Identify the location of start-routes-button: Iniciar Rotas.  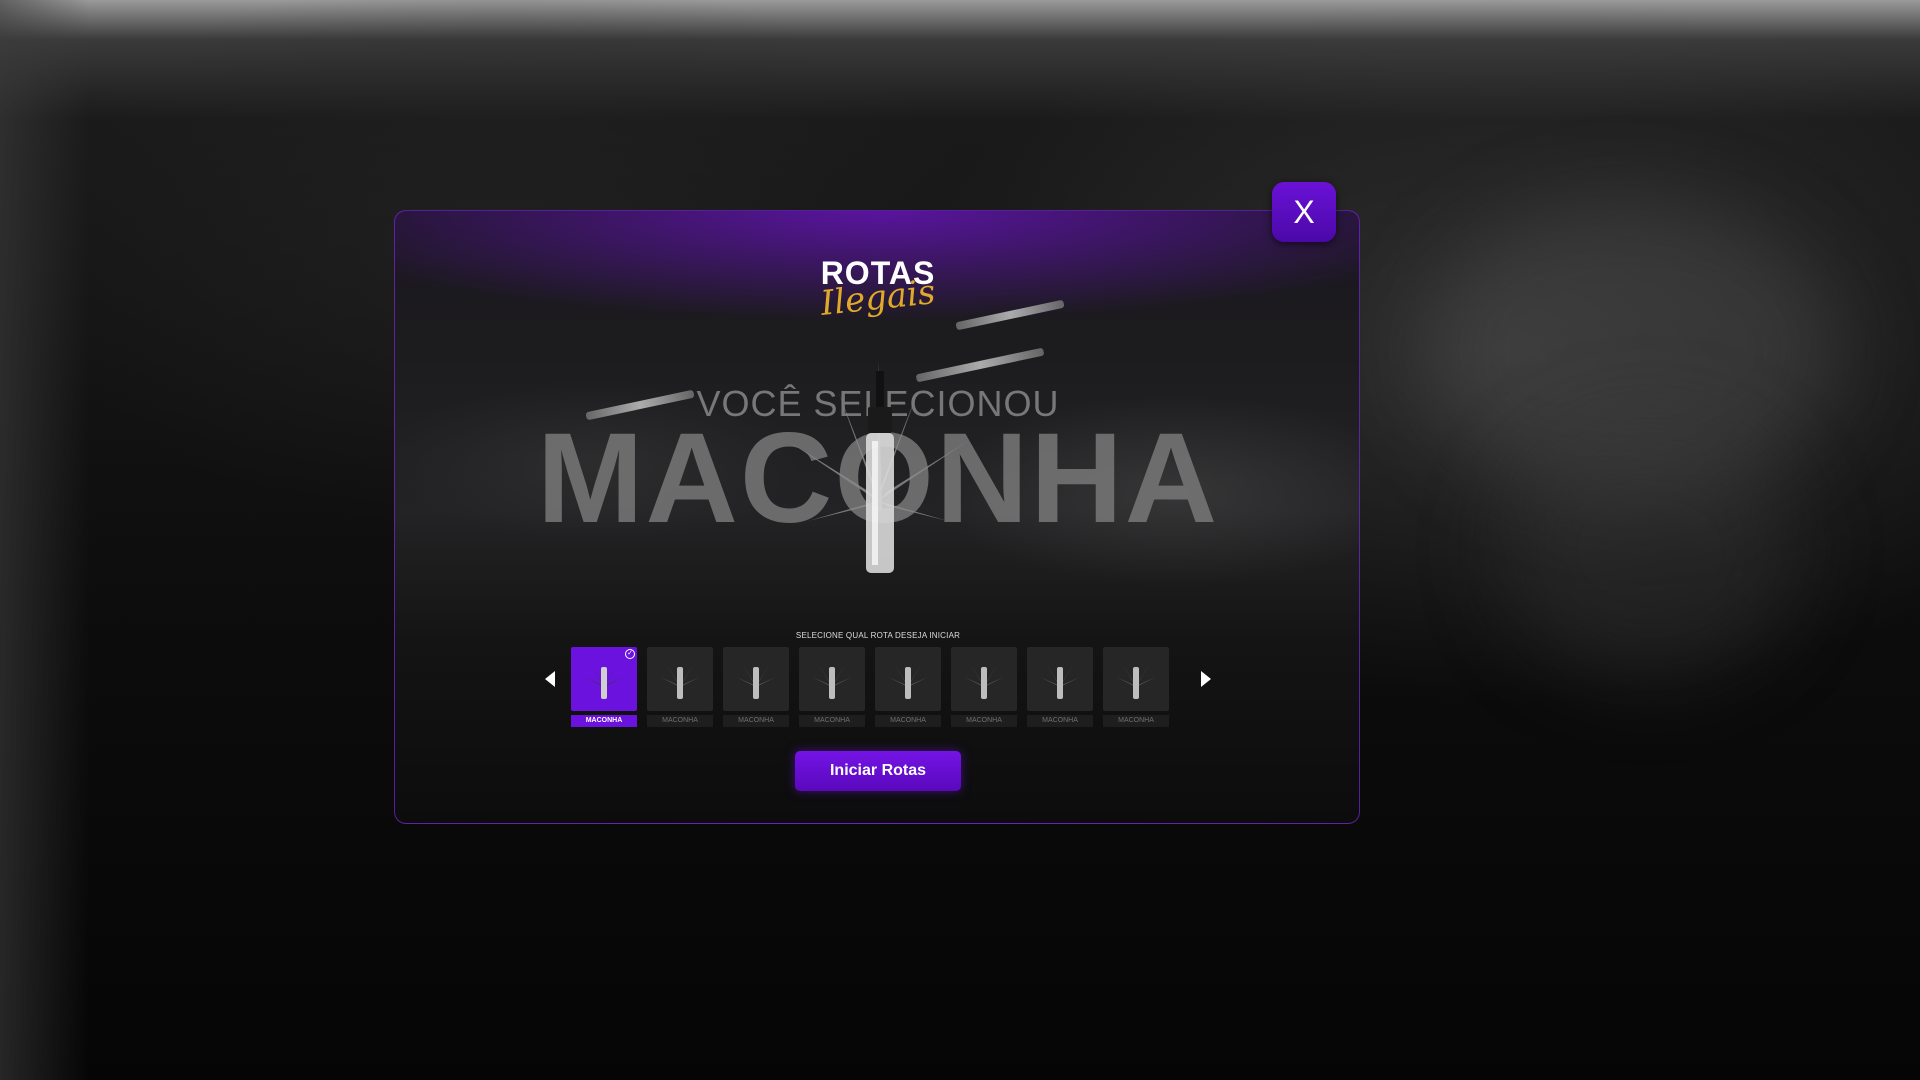
(878, 771).